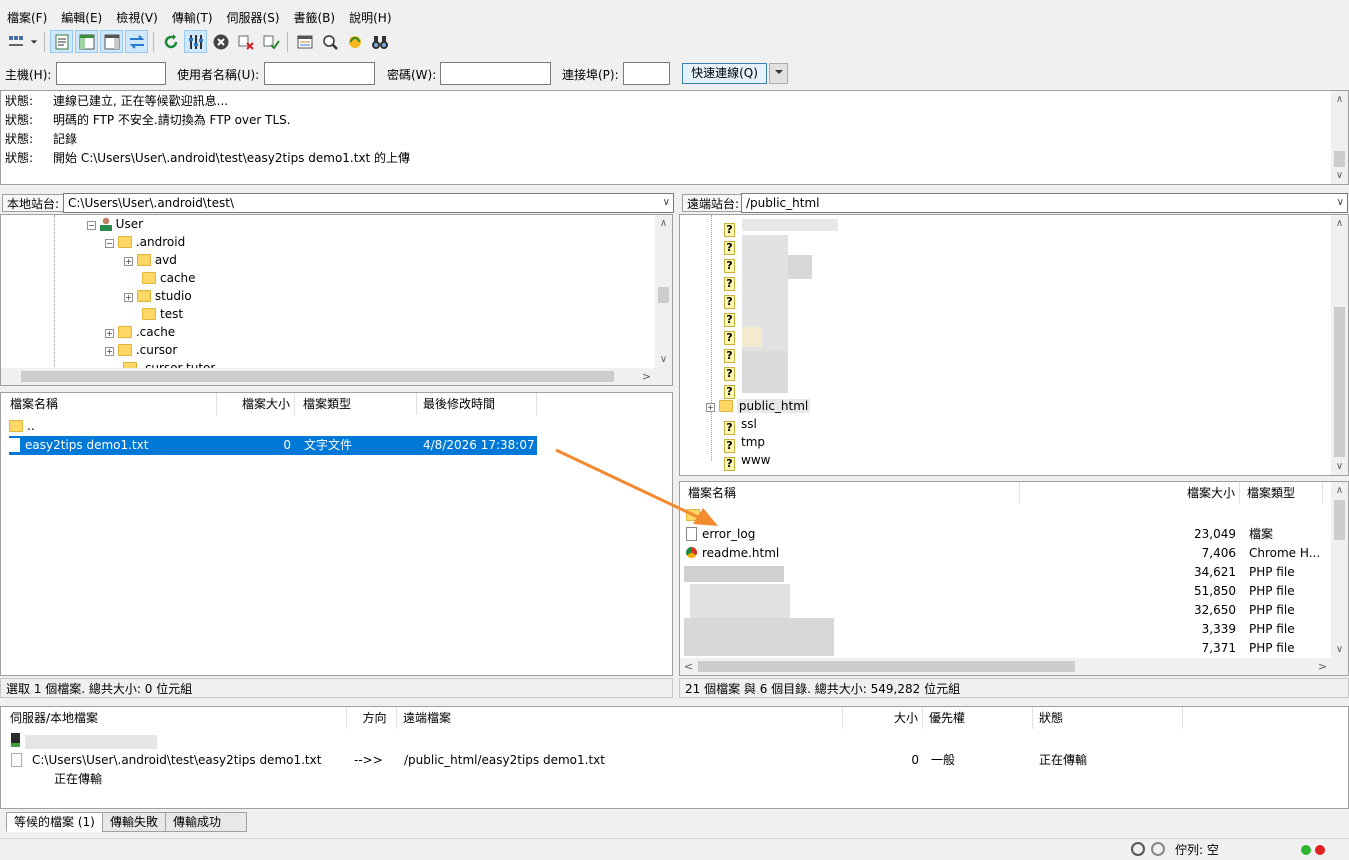 The width and height of the screenshot is (1349, 860). What do you see at coordinates (1138, 849) in the screenshot?
I see `encryption-icon` at bounding box center [1138, 849].